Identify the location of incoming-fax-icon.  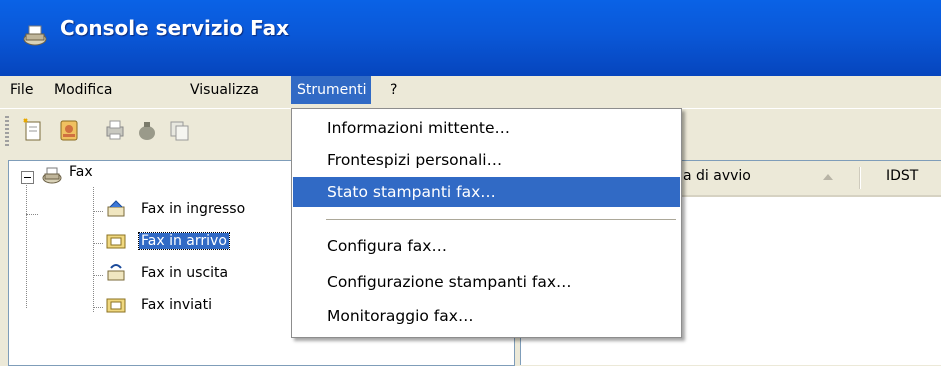
(116, 208).